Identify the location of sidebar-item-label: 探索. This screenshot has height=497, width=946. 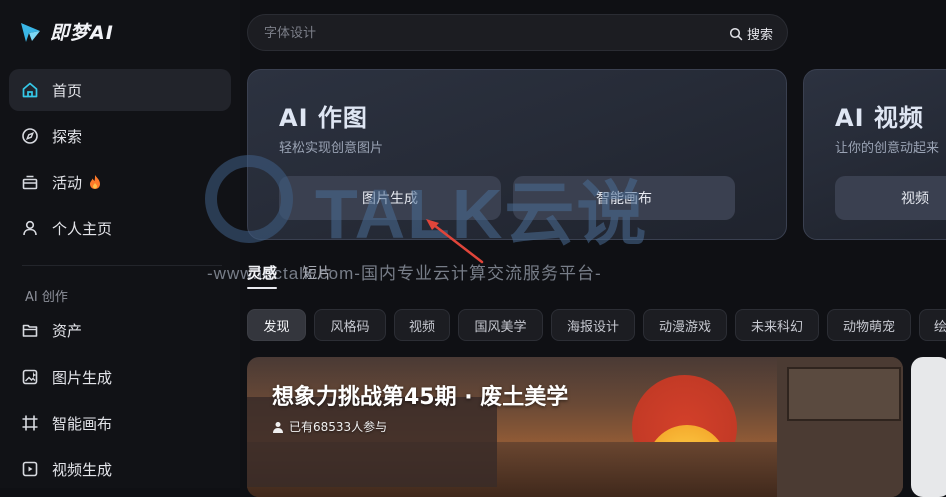
(67, 136).